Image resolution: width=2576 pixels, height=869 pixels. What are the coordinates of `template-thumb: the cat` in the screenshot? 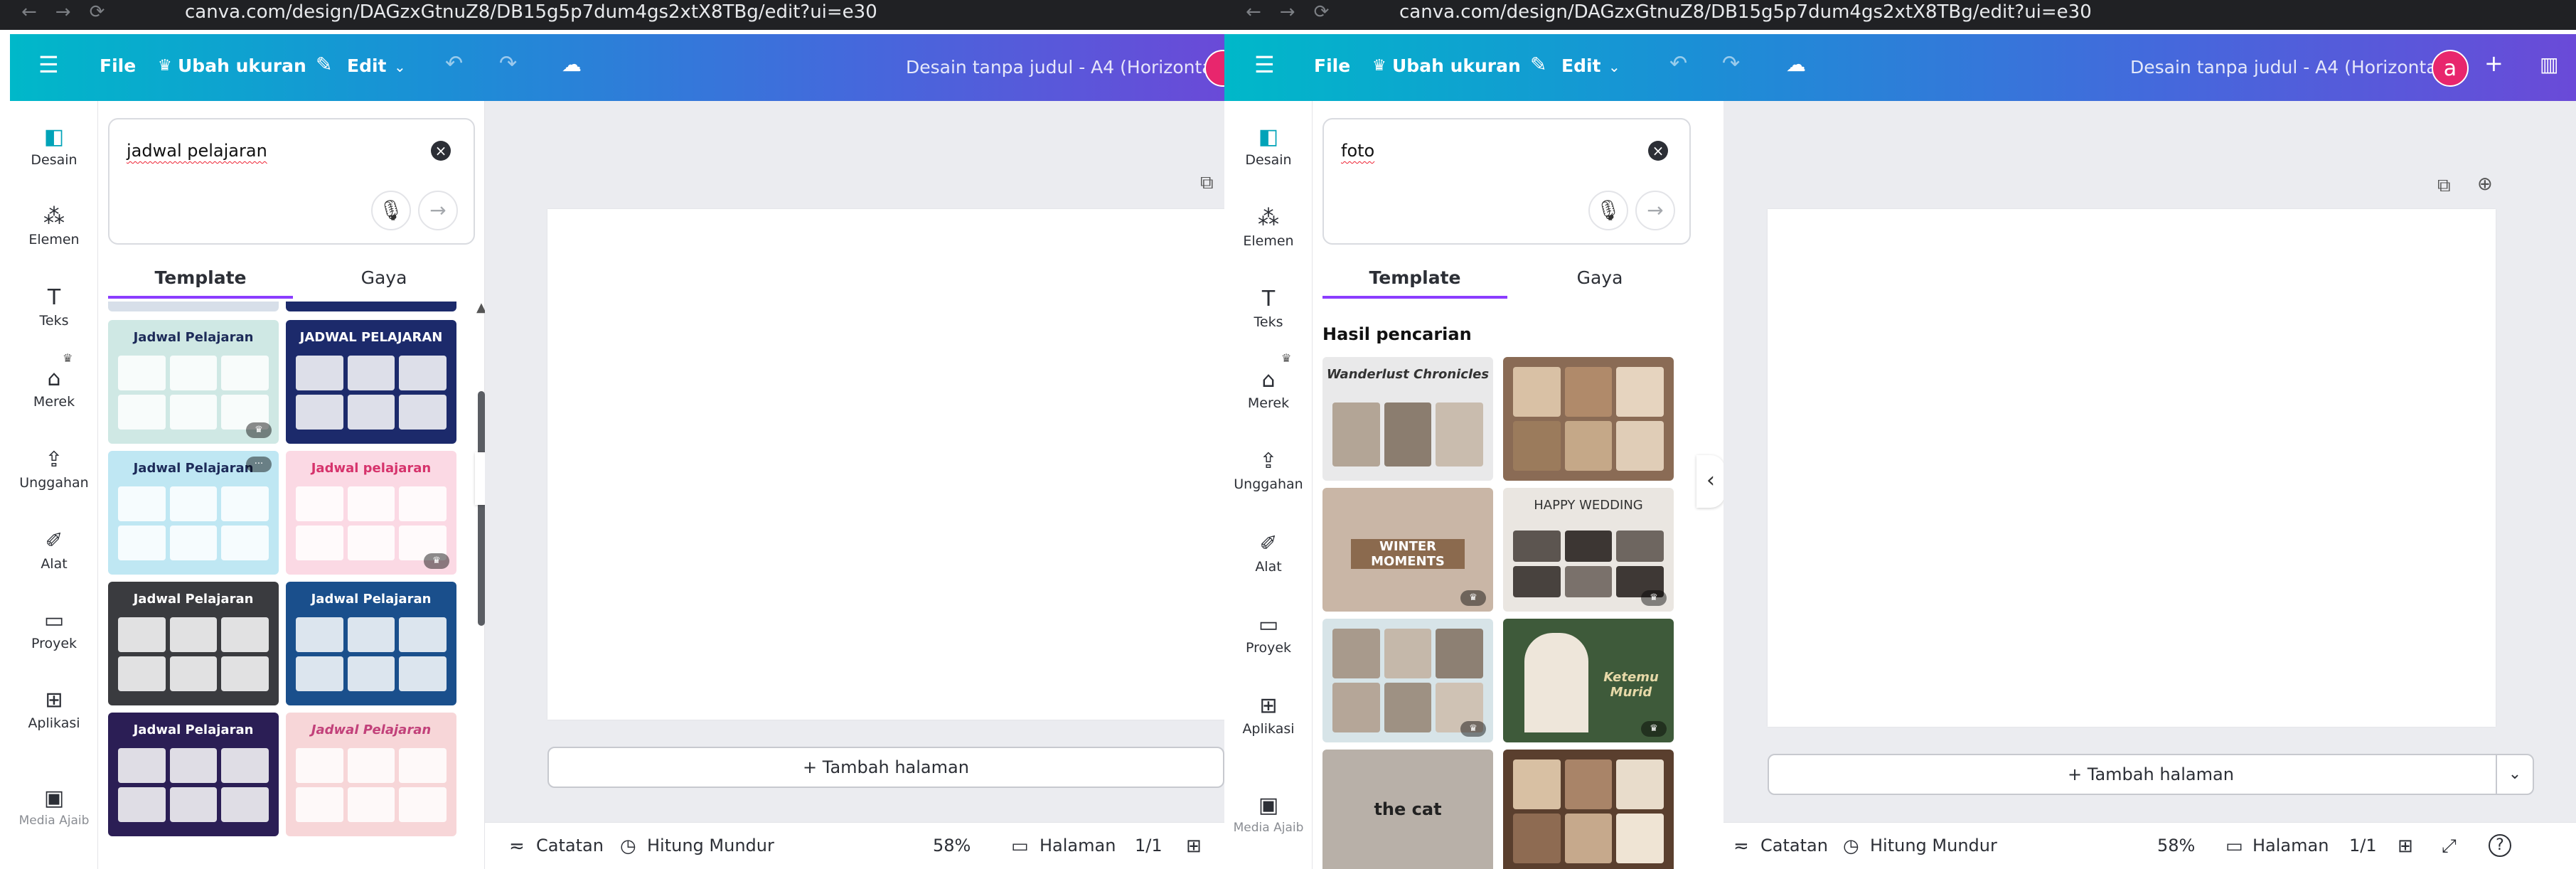 It's located at (1407, 810).